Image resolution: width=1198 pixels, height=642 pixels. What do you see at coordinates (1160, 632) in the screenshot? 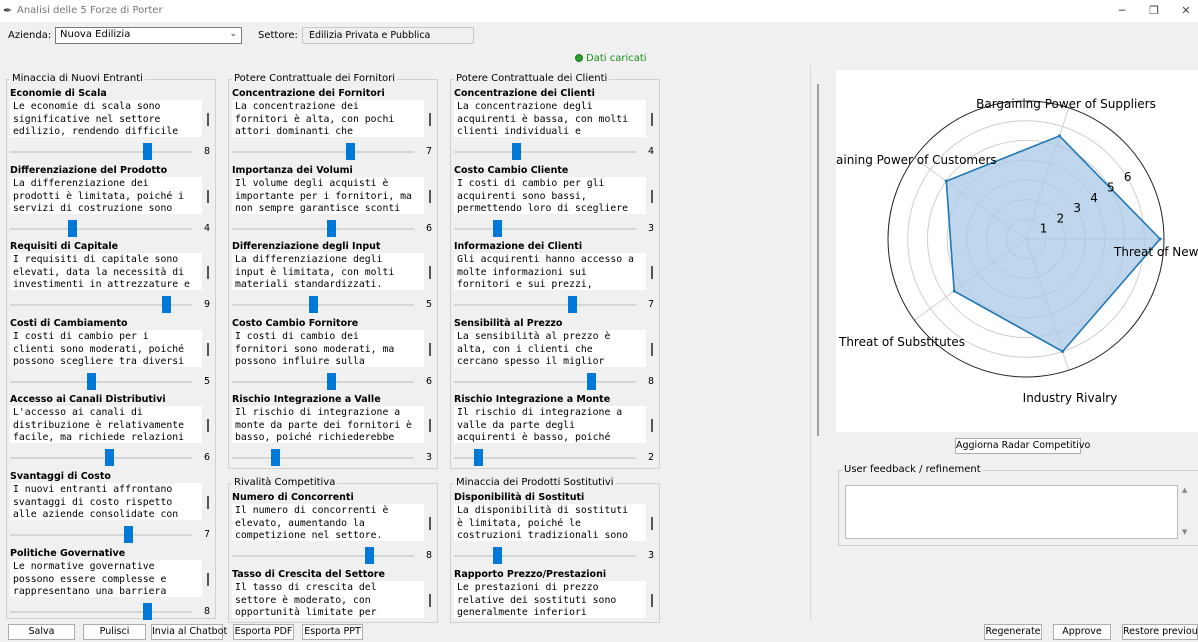
I see `restore-previous-button: Restore previous` at bounding box center [1160, 632].